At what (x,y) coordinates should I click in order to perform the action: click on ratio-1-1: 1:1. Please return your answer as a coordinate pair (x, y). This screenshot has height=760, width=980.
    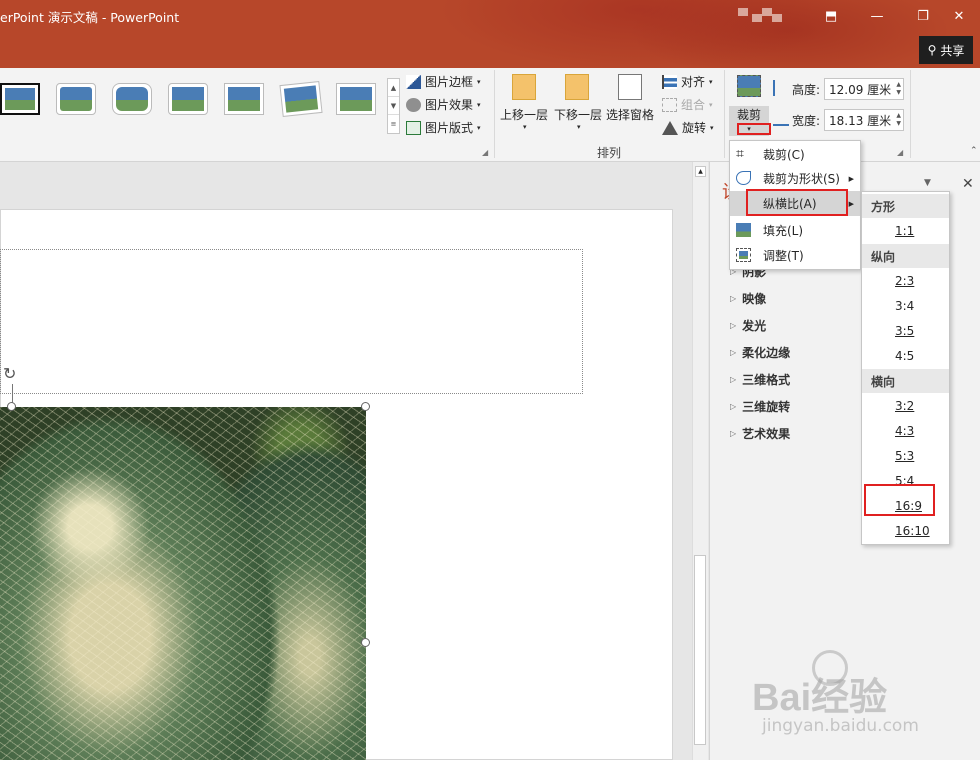
    Looking at the image, I should click on (905, 231).